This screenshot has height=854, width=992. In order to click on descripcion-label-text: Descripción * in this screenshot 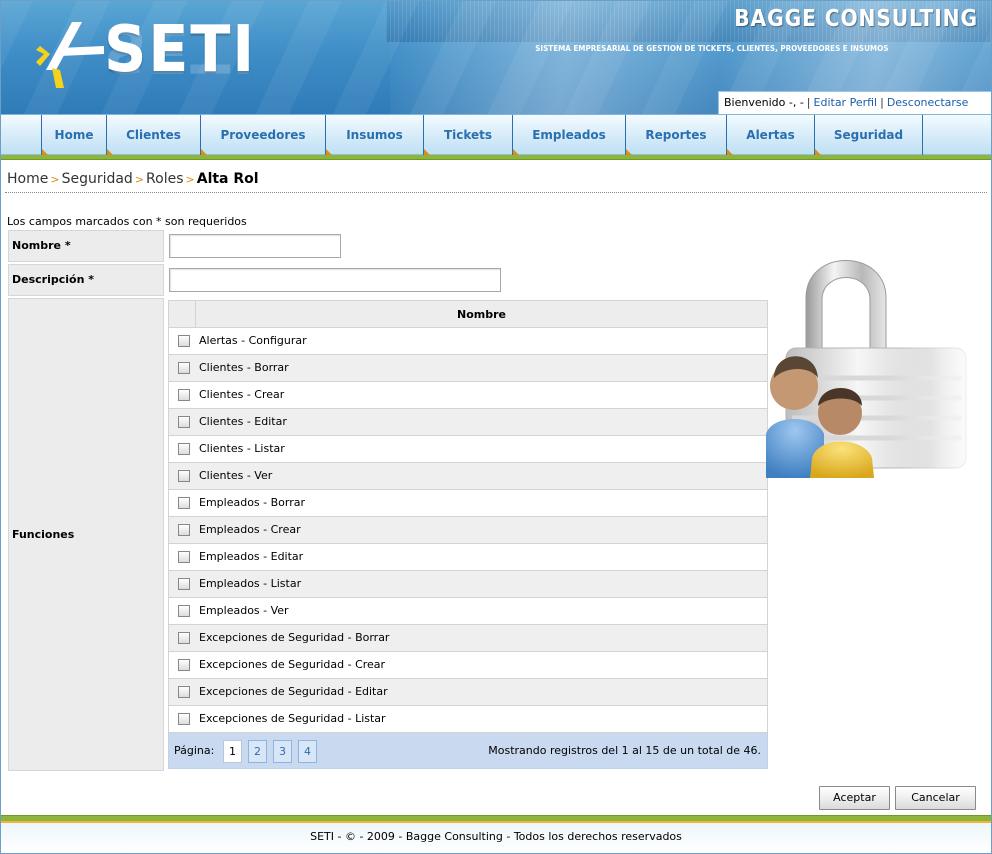, I will do `click(53, 279)`.